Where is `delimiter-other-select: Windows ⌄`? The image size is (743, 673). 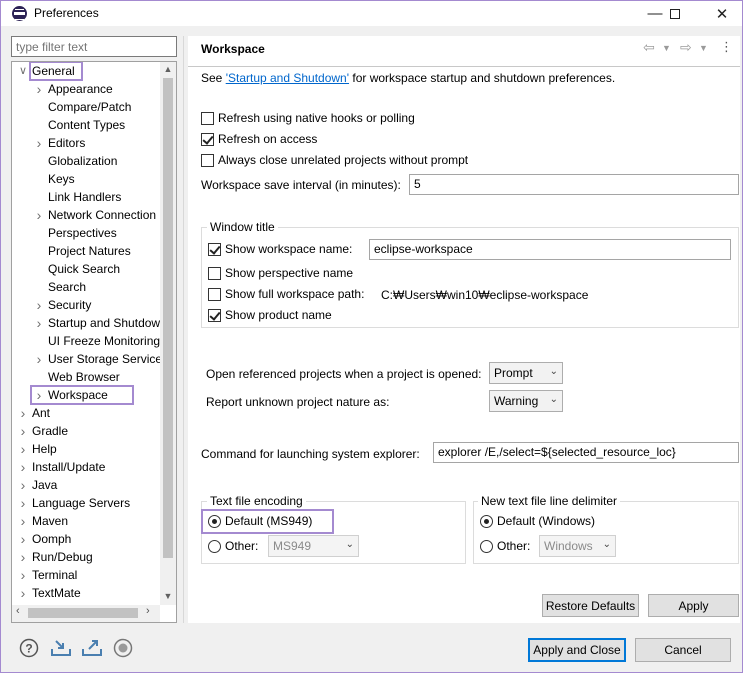 delimiter-other-select: Windows ⌄ is located at coordinates (577, 546).